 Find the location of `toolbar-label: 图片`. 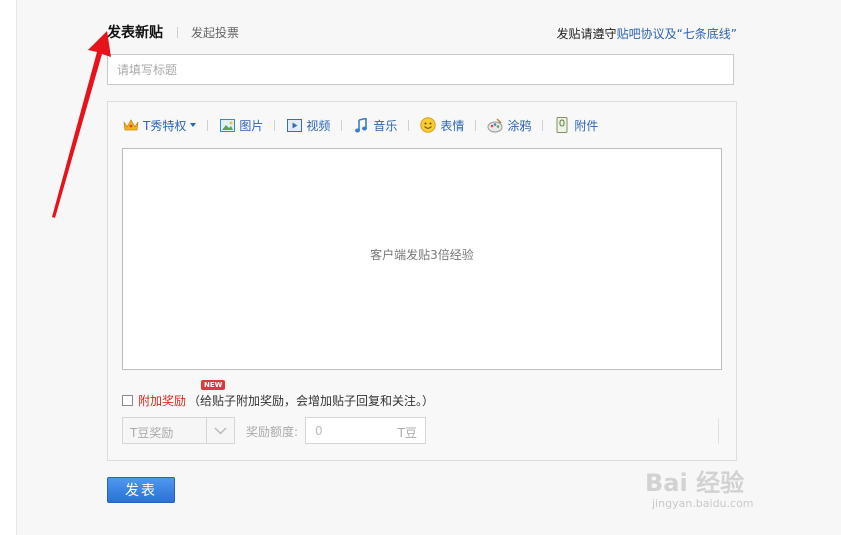

toolbar-label: 图片 is located at coordinates (251, 125).